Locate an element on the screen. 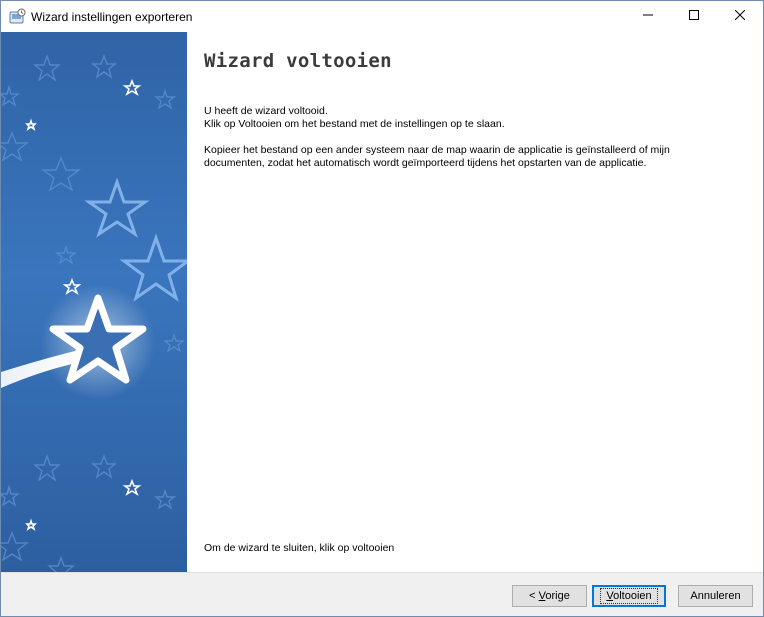 The width and height of the screenshot is (764, 617). finish-label: Voltooien is located at coordinates (629, 596).